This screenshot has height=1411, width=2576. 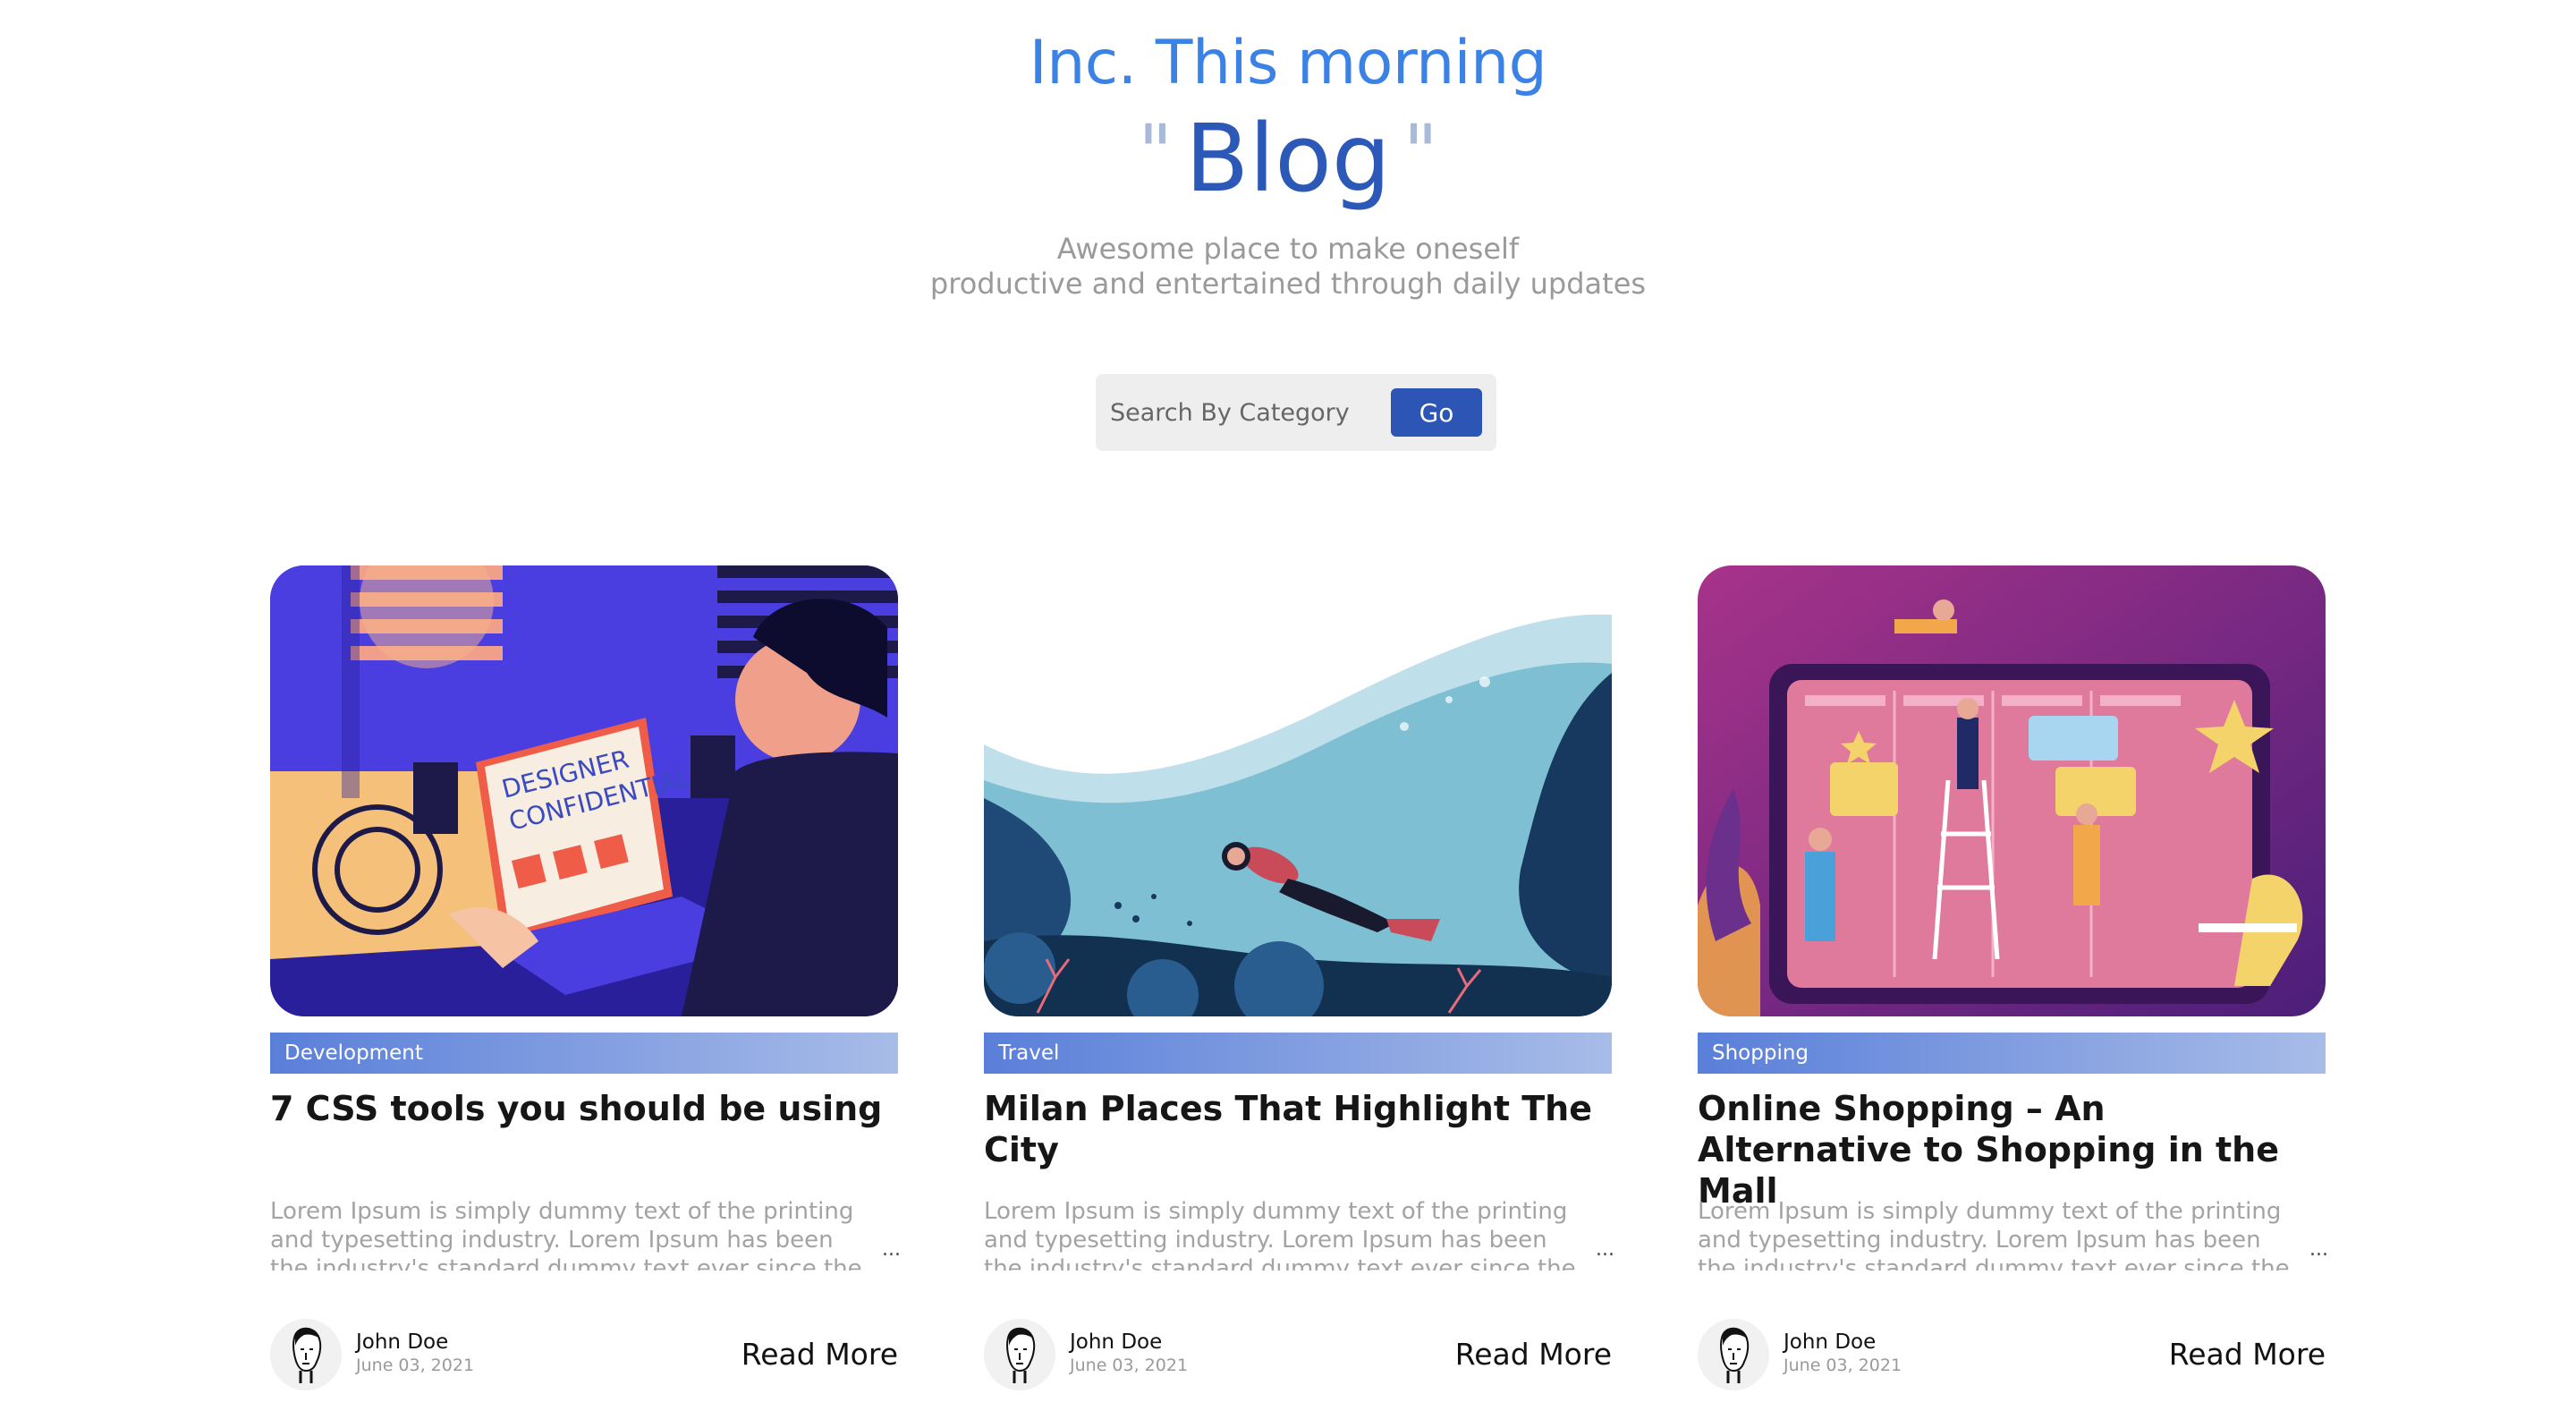 What do you see at coordinates (1436, 413) in the screenshot?
I see `go-button: Go` at bounding box center [1436, 413].